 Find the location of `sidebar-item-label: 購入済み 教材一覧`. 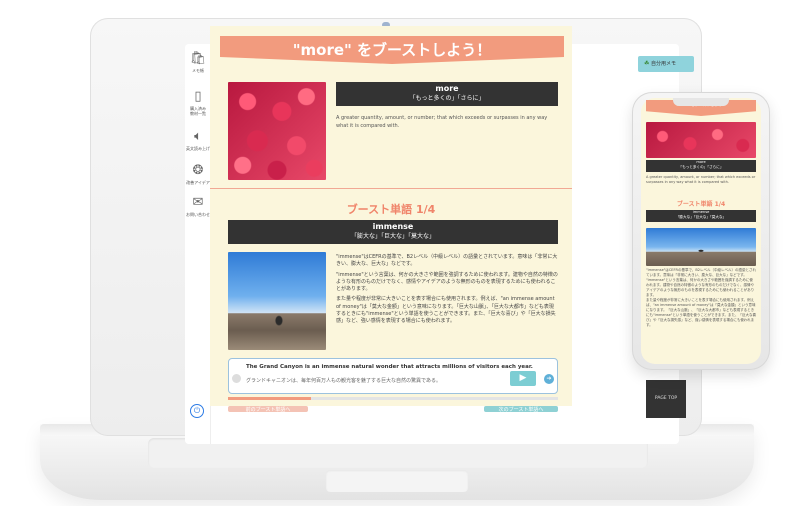

sidebar-item-label: 購入済み 教材一覧 is located at coordinates (198, 111).